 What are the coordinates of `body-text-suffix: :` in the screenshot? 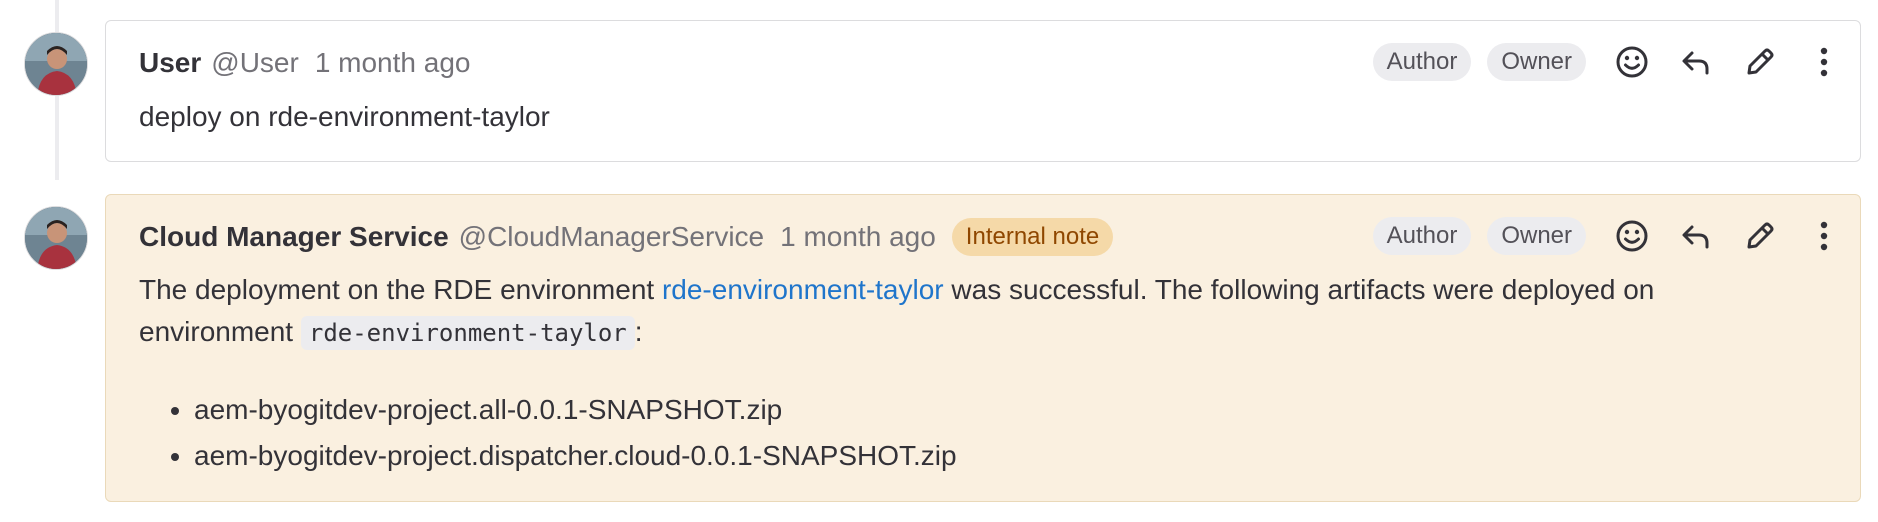 It's located at (638, 331).